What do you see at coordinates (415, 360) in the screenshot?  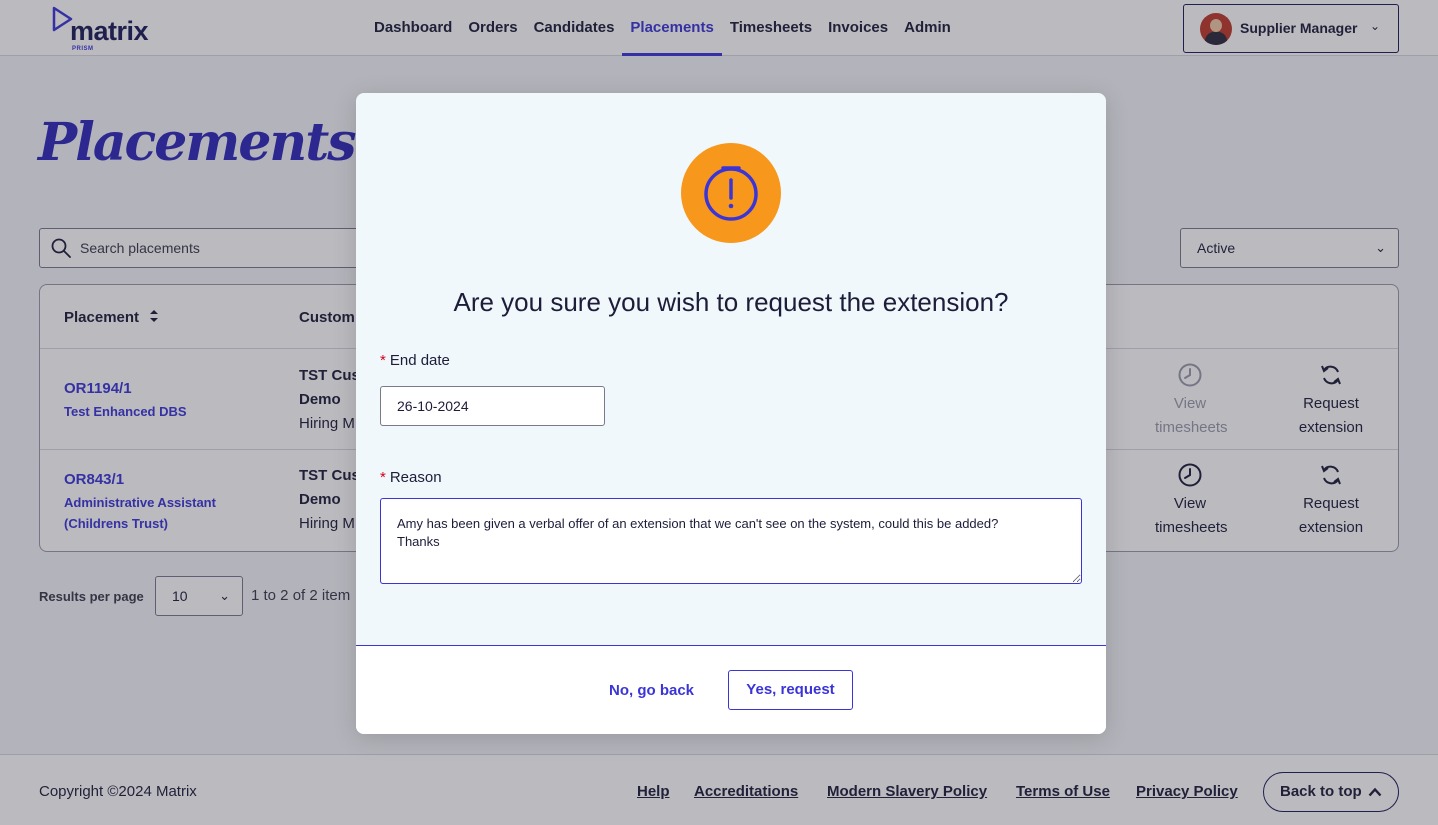 I see `end-date-label: * End date` at bounding box center [415, 360].